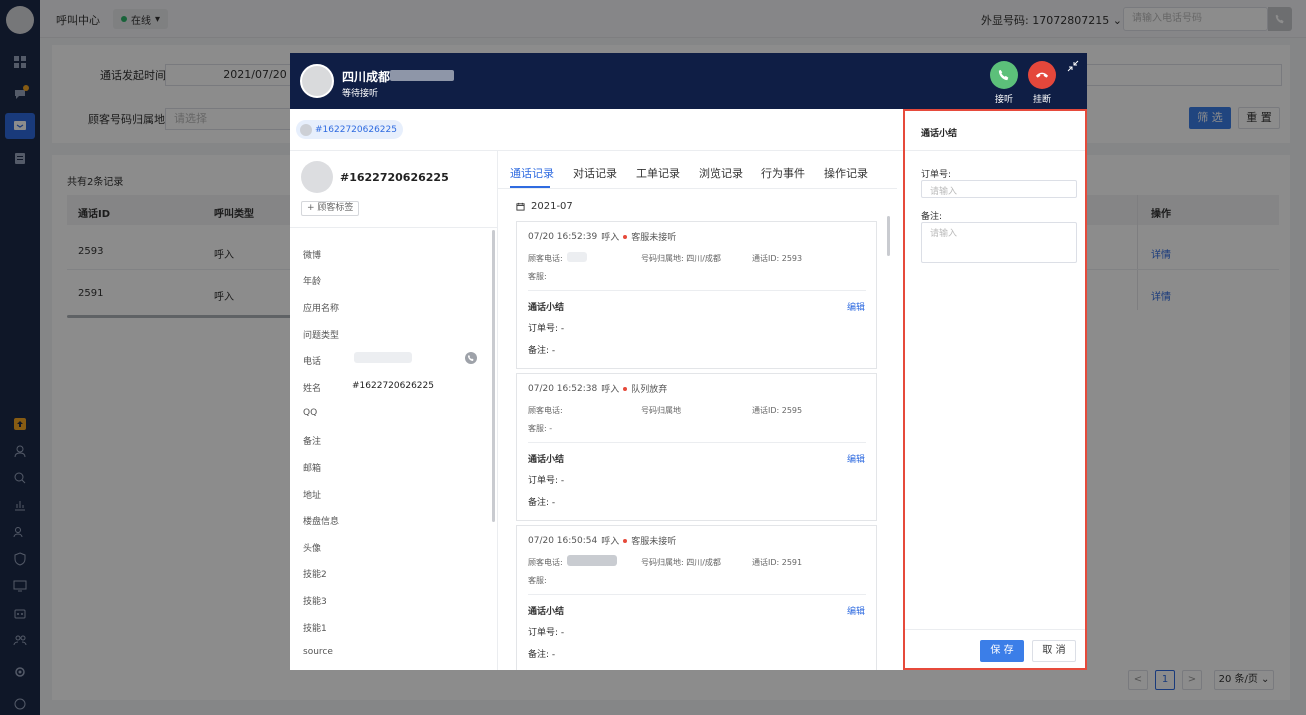  I want to click on field-property-label: 楼盘信息, so click(321, 522).